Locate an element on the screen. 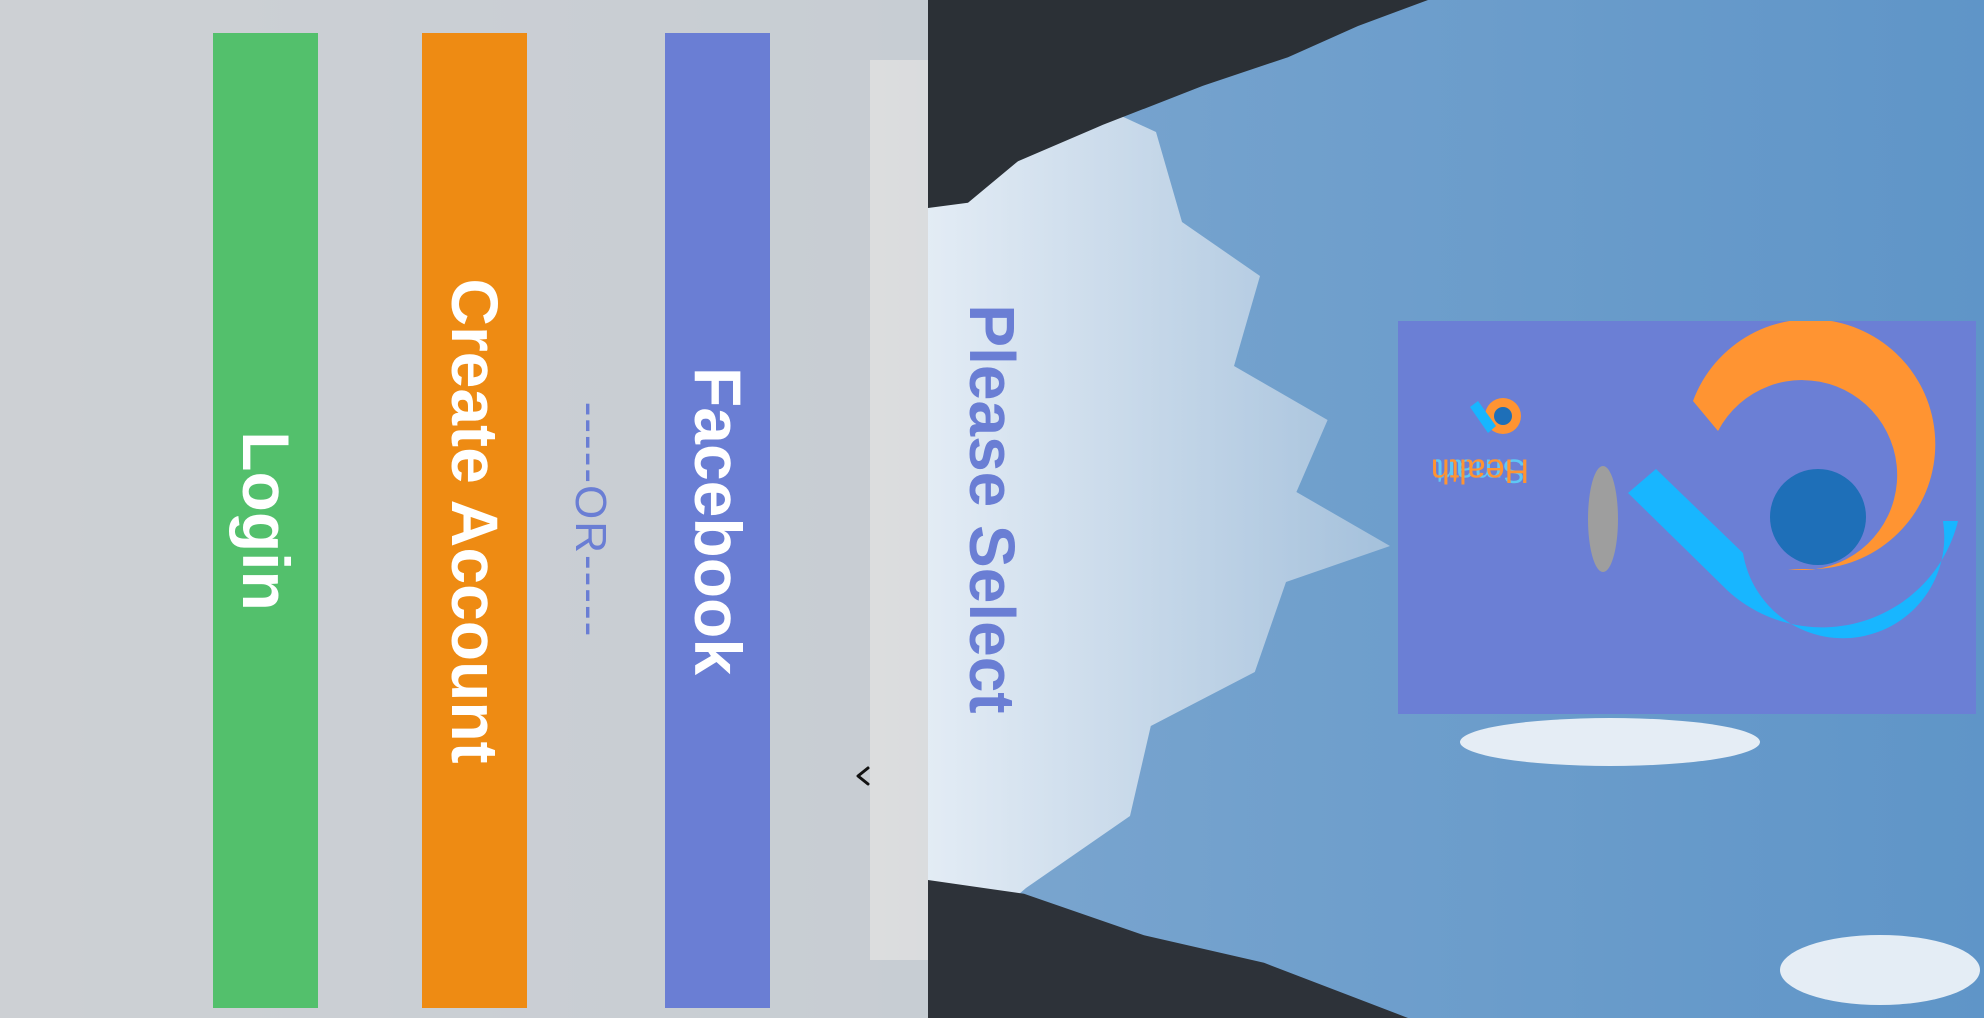 Image resolution: width=1984 pixels, height=1018 pixels. facebook-button: Facebook is located at coordinates (717, 520).